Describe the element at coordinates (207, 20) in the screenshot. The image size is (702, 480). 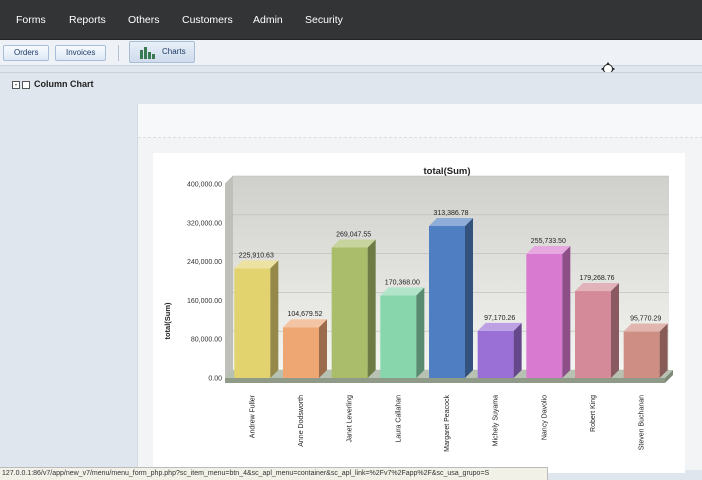
I see `nav-item-customers: Customers` at that location.